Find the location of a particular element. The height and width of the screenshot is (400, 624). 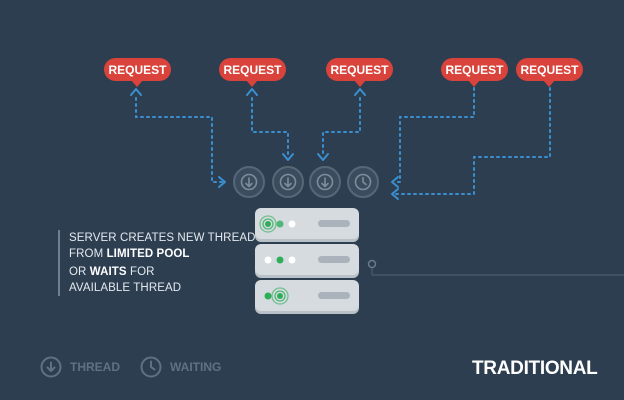

request-bubble-5: REQUEST is located at coordinates (549, 72).